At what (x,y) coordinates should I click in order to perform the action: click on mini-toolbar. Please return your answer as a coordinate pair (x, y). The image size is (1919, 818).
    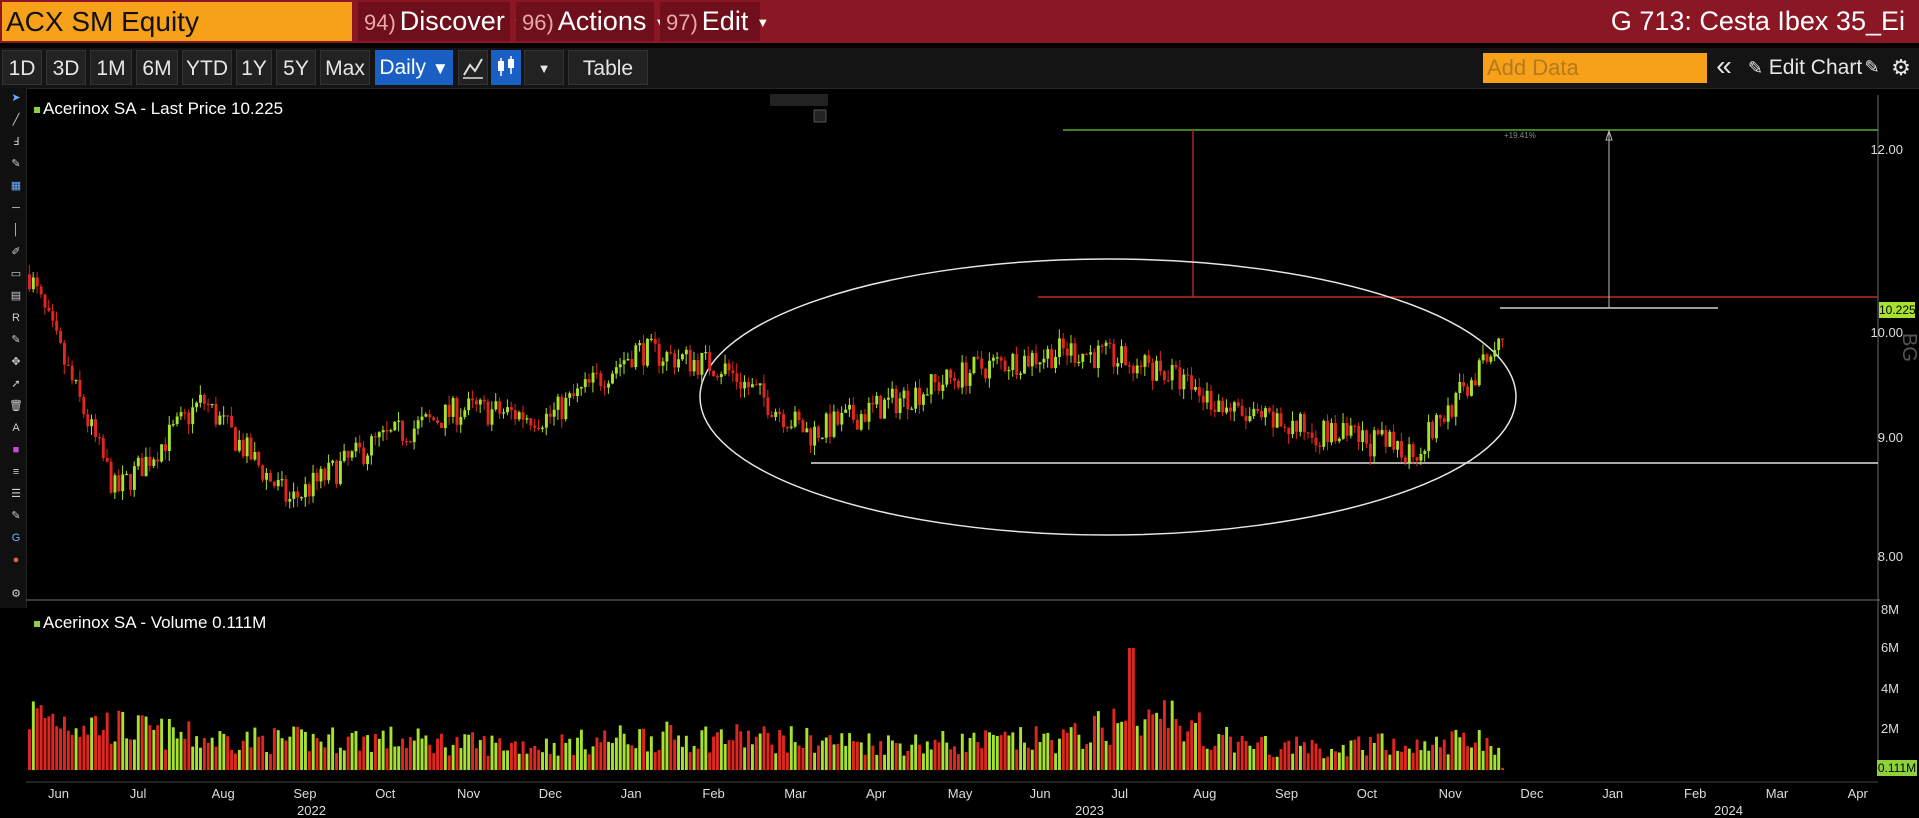
    Looking at the image, I should click on (799, 100).